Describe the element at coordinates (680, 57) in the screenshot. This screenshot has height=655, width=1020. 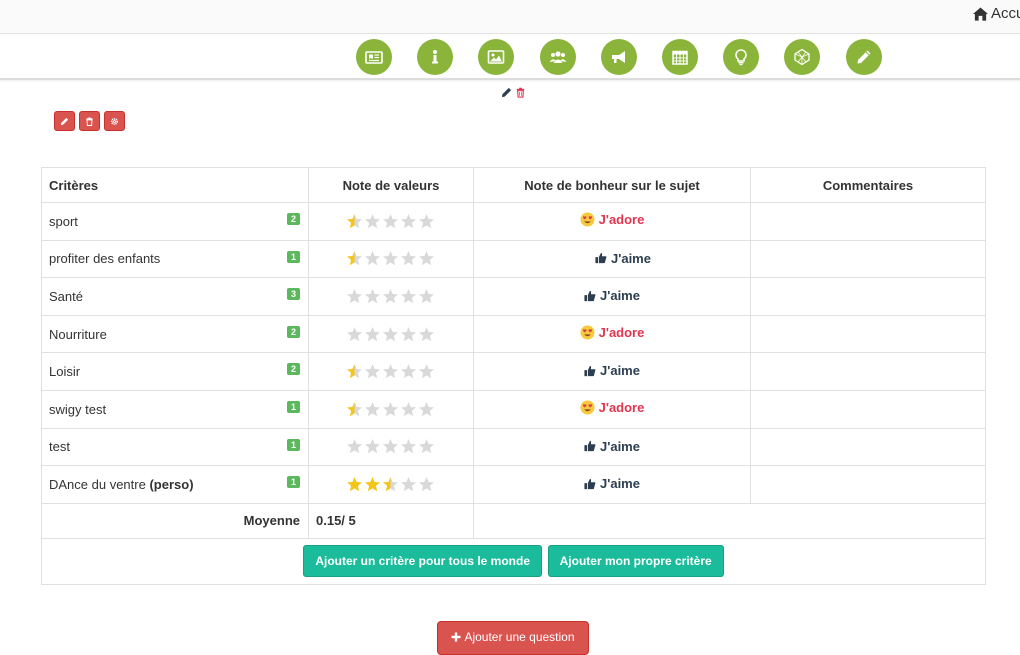
I see `nav-calendar-button` at that location.